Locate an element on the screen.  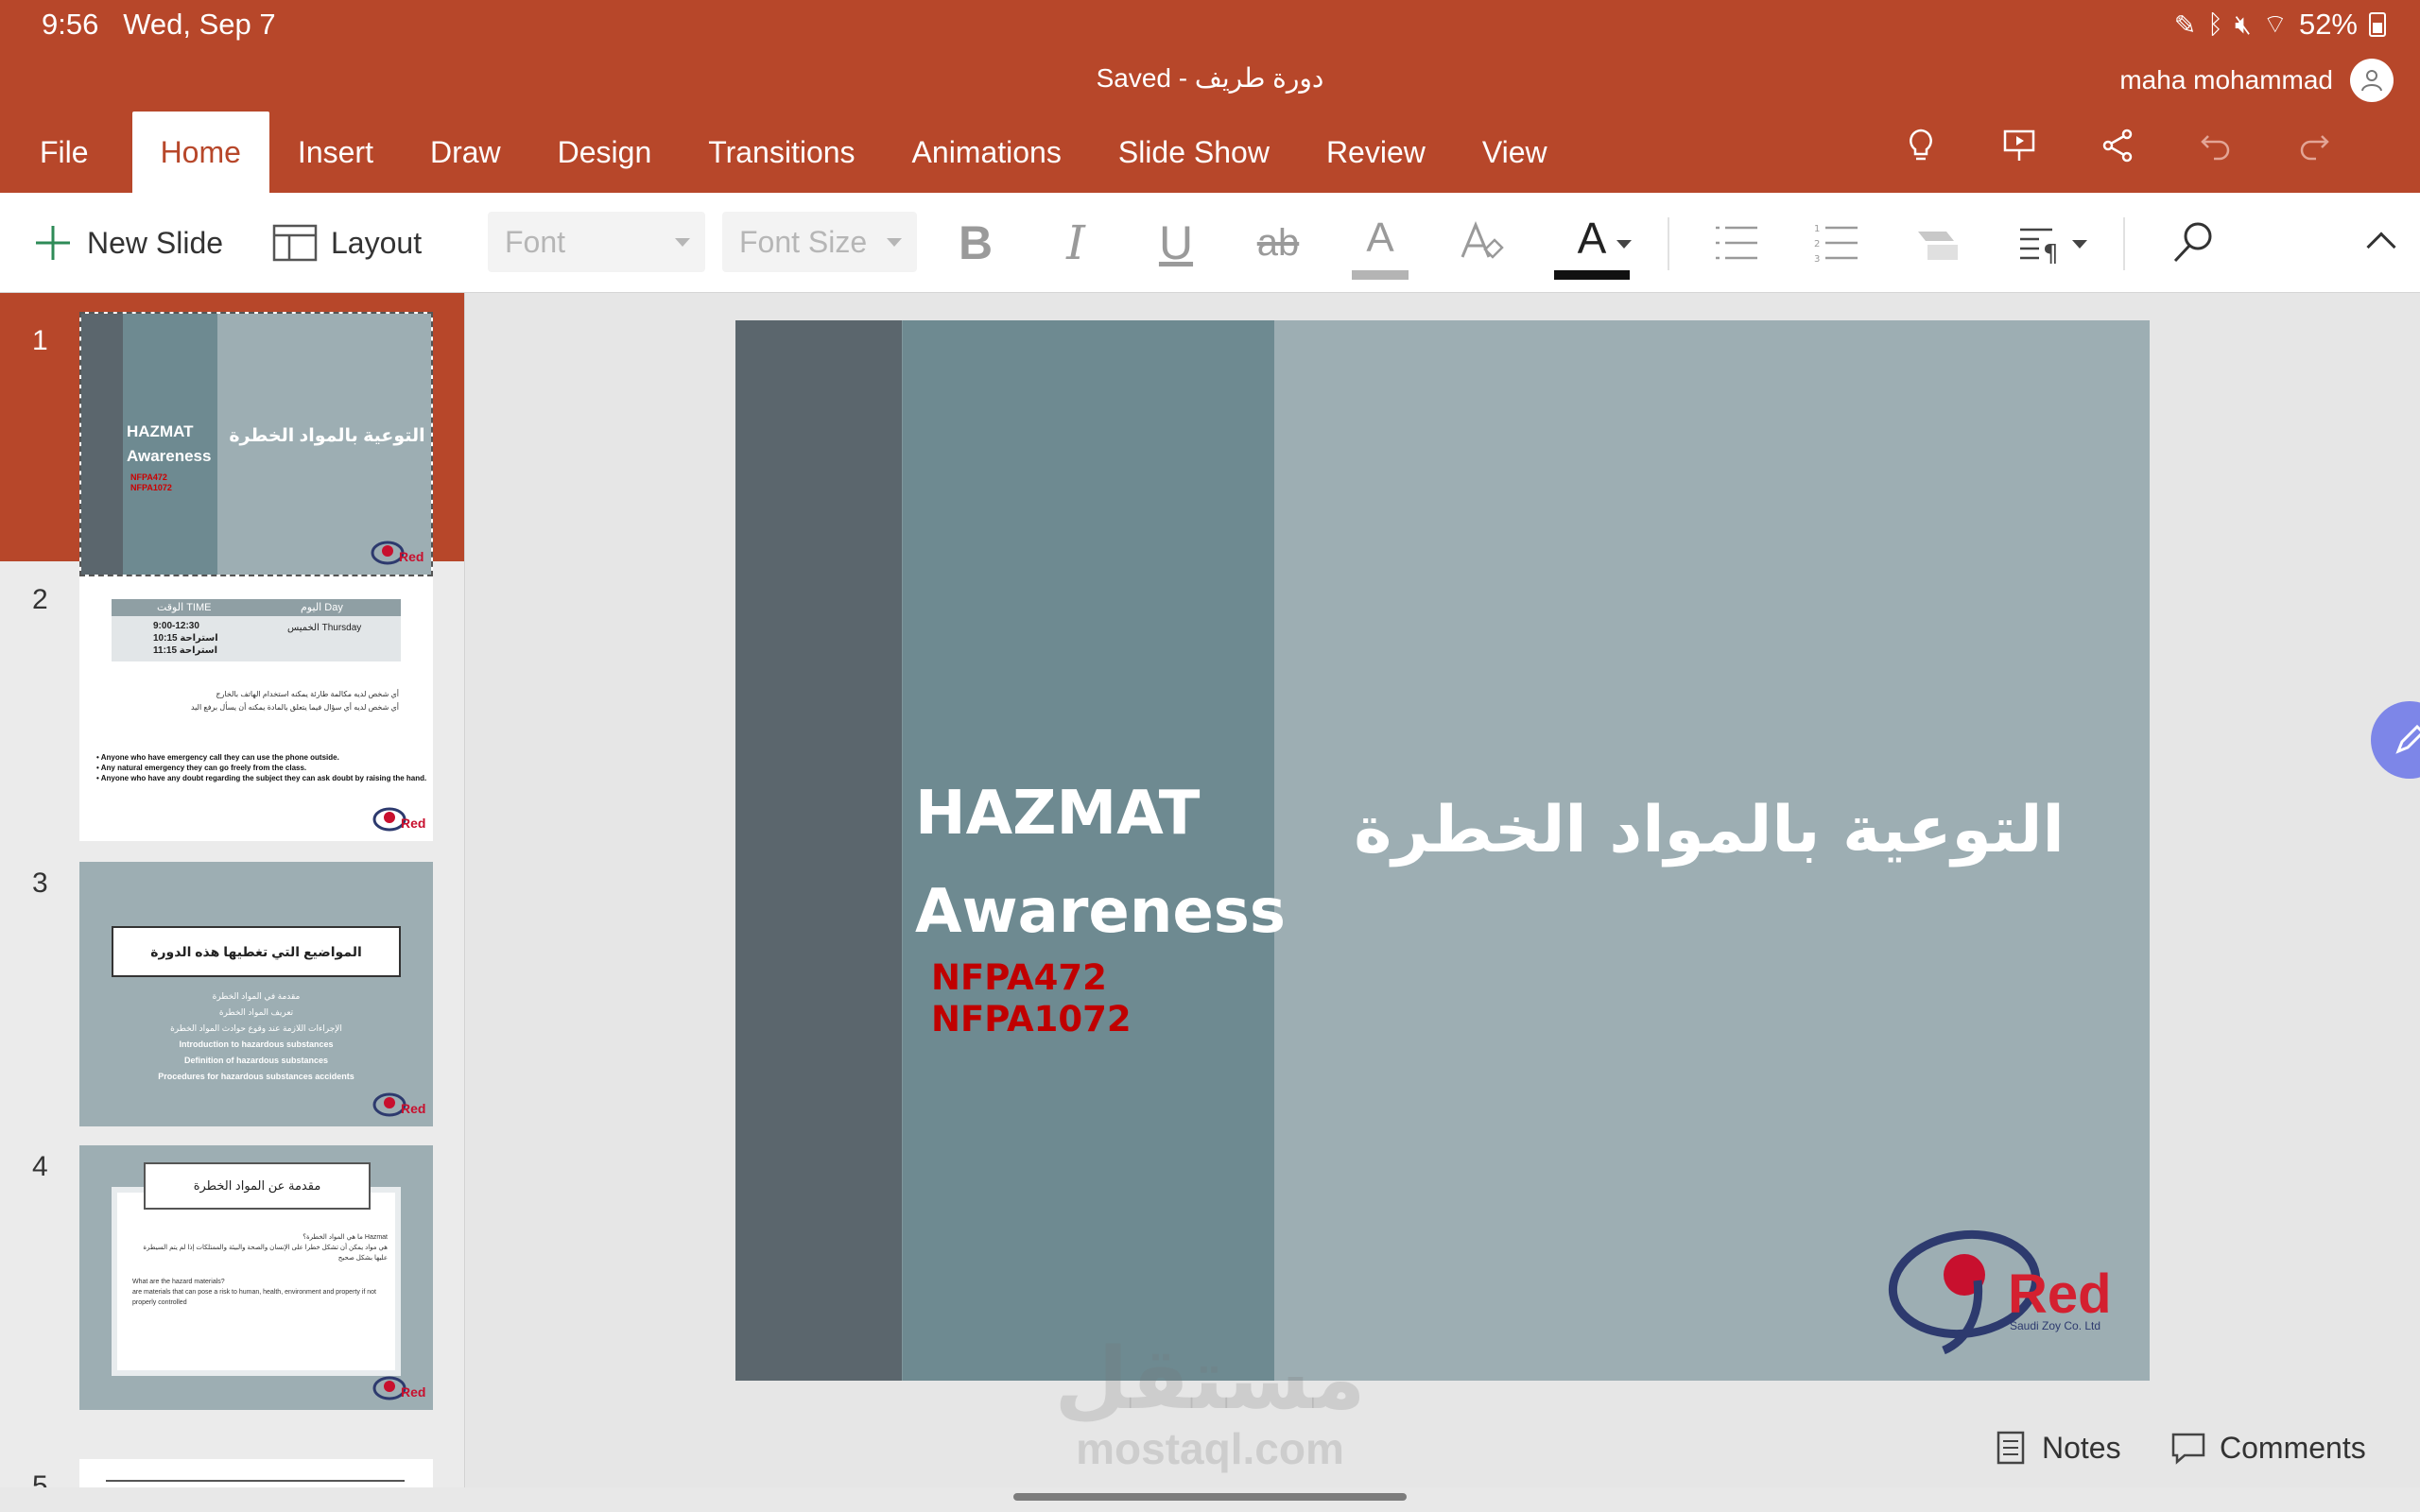
wifi-icon: ⌔ is located at coordinates (2275, 24).